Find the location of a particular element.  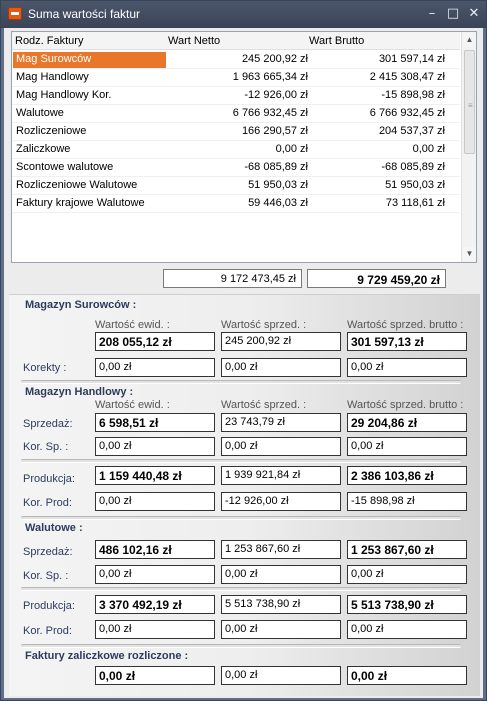

grip-icon: ≡ is located at coordinates (470, 105).